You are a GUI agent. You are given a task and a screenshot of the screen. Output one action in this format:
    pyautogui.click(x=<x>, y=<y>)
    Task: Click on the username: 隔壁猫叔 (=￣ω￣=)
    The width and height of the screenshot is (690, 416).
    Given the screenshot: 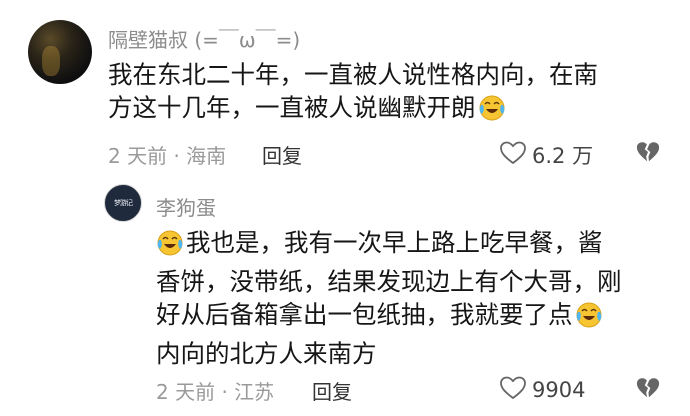 What is the action you would take?
    pyautogui.click(x=204, y=38)
    